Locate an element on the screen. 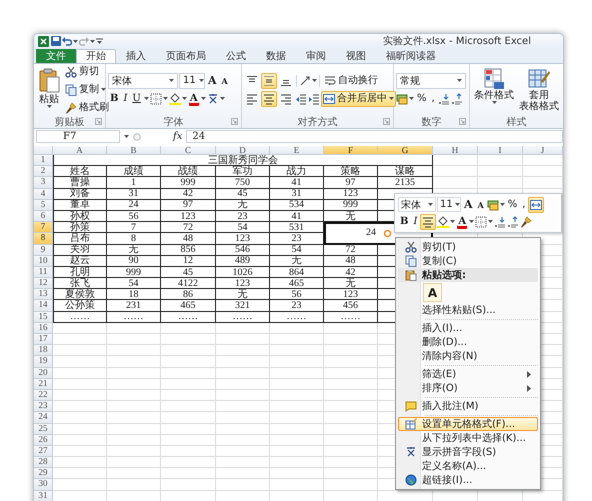  row-header: 7 is located at coordinates (43, 228).